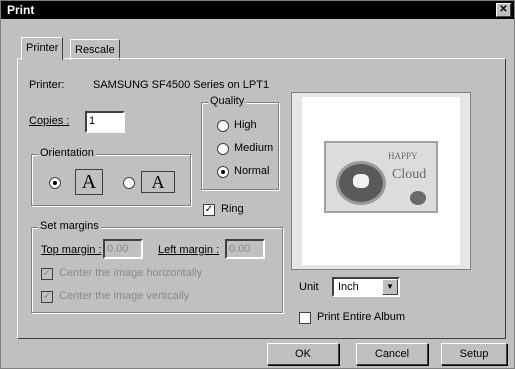  I want to click on center-horizontal-label: Center the image horizontally, so click(131, 273).